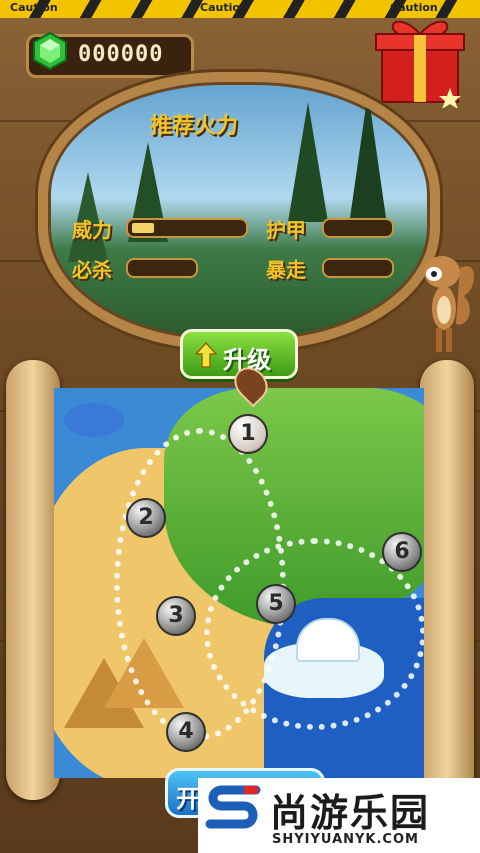  What do you see at coordinates (146, 518) in the screenshot?
I see `level-node-2: 2` at bounding box center [146, 518].